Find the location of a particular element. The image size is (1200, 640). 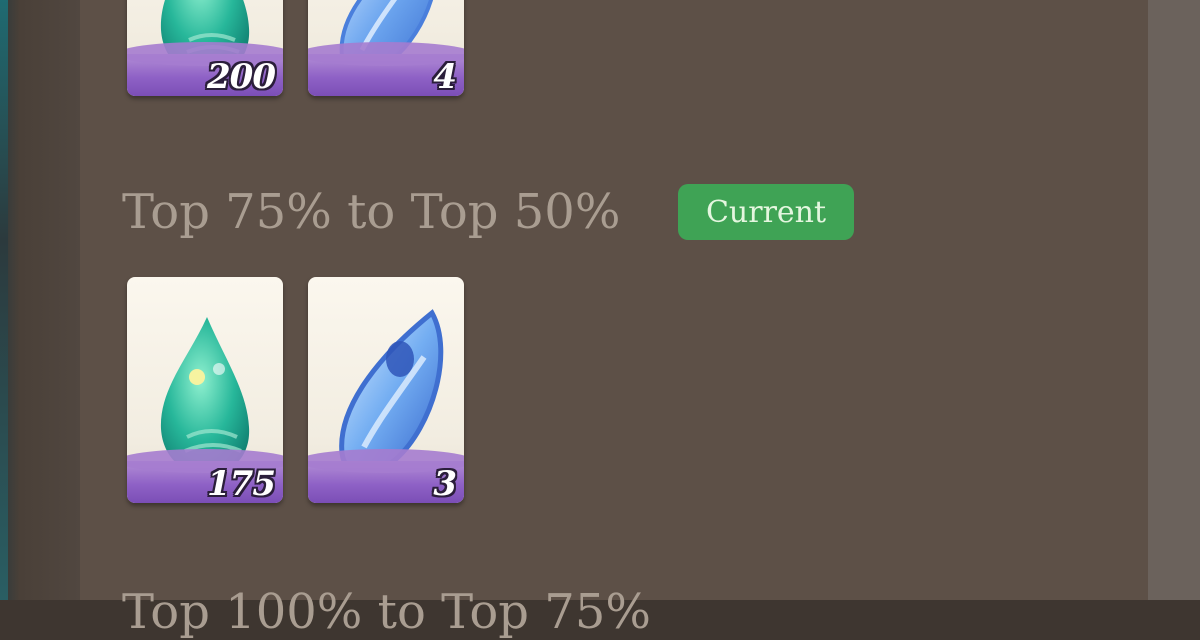

background-strip is located at coordinates (4, 300).